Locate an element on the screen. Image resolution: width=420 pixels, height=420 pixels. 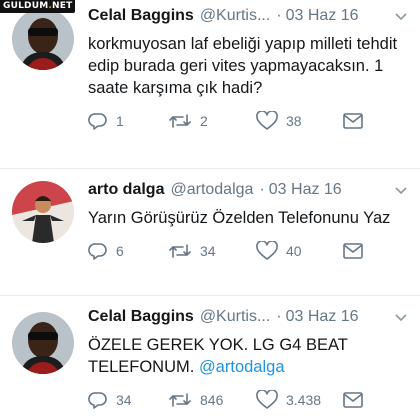
mention-link: @artodalga is located at coordinates (242, 367).